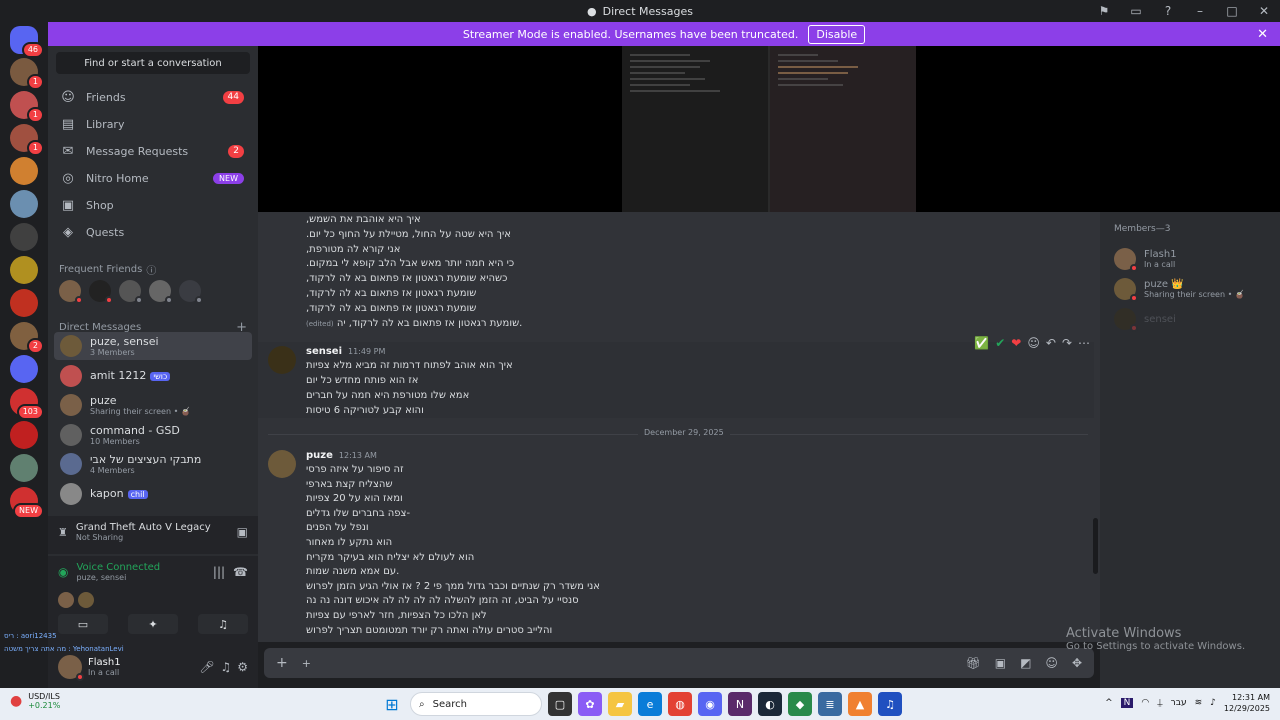  I want to click on gif-icon: ▣, so click(1000, 663).